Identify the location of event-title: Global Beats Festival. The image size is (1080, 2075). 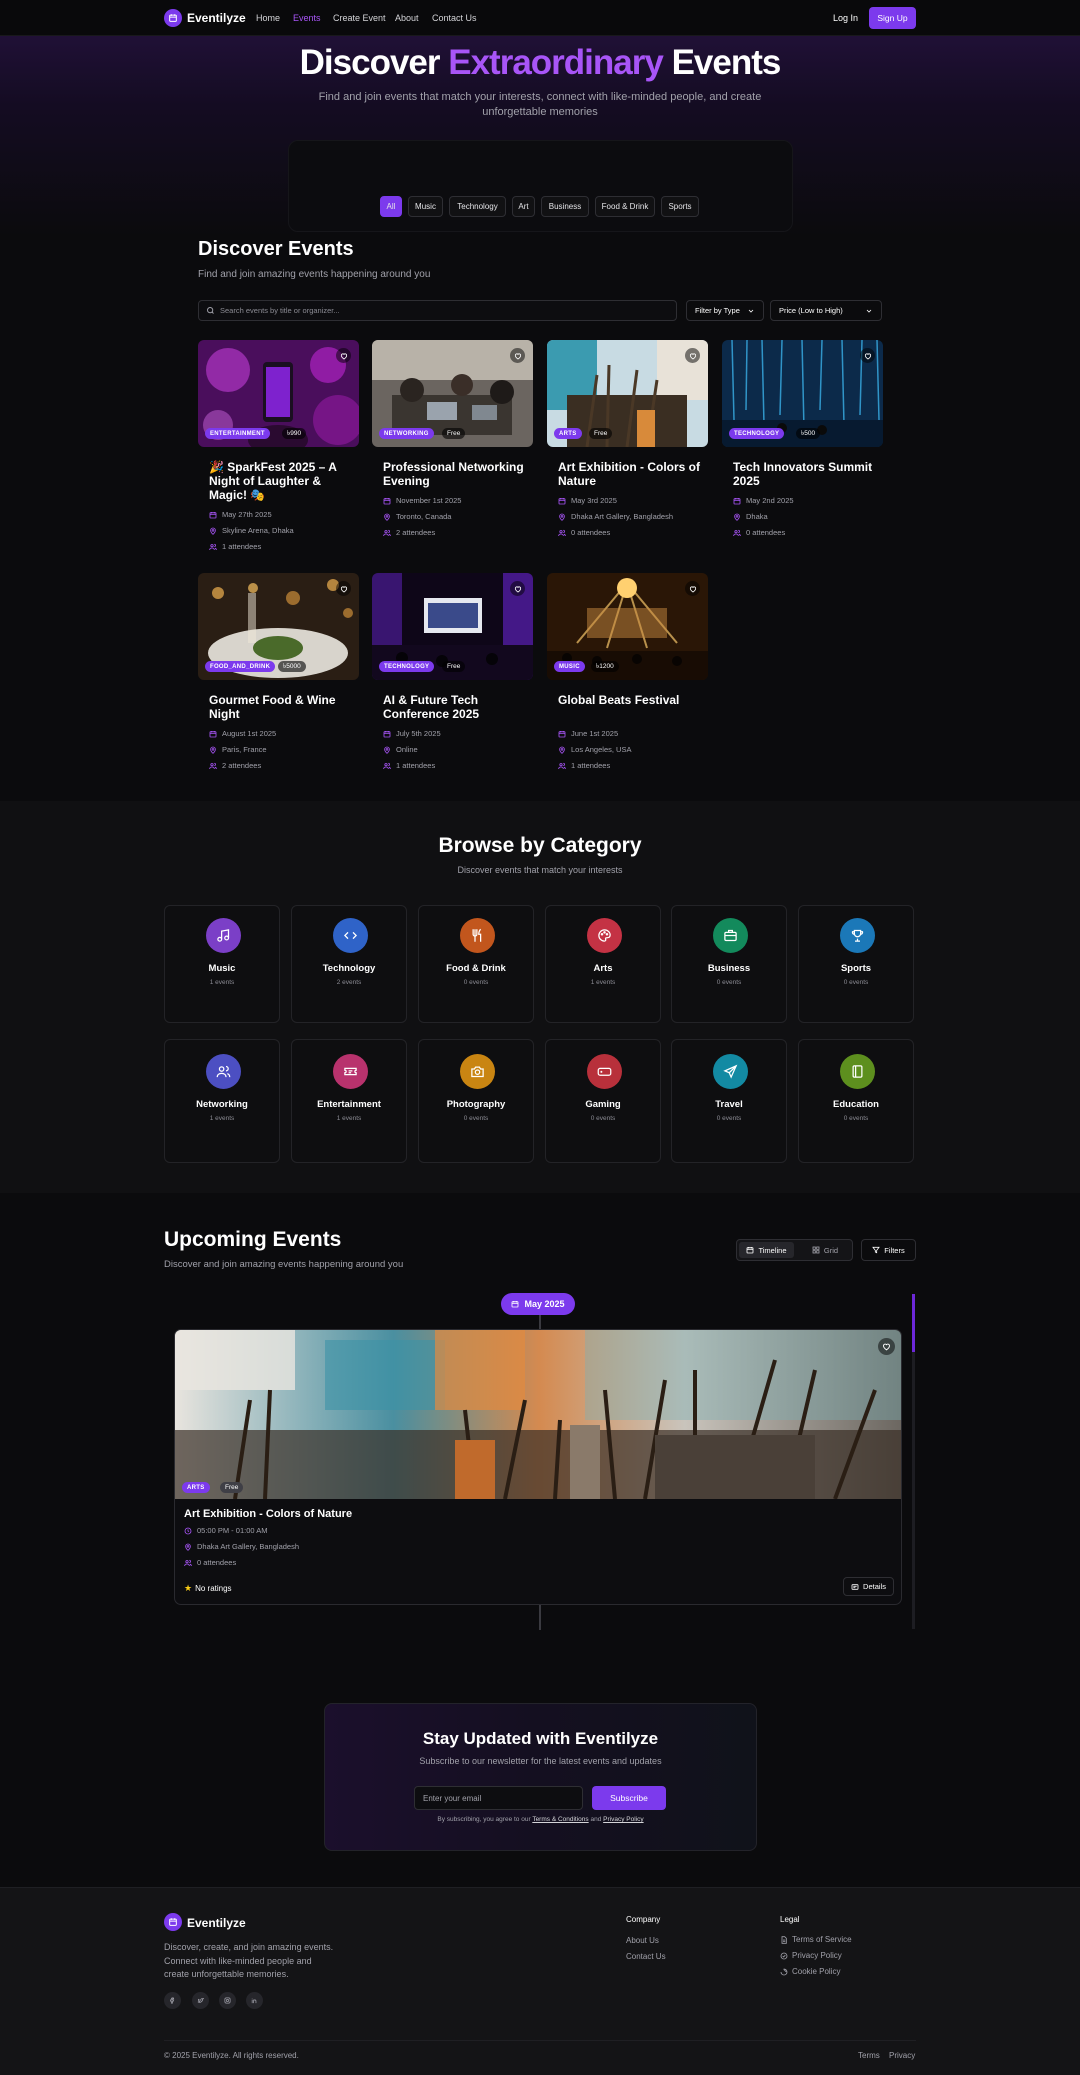
(633, 700).